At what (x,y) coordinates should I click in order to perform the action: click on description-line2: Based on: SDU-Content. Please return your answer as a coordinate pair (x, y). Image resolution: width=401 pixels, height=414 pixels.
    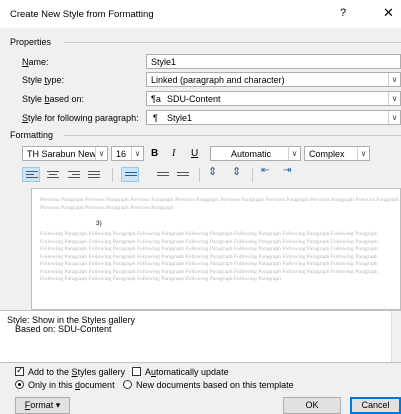
    Looking at the image, I should click on (63, 329).